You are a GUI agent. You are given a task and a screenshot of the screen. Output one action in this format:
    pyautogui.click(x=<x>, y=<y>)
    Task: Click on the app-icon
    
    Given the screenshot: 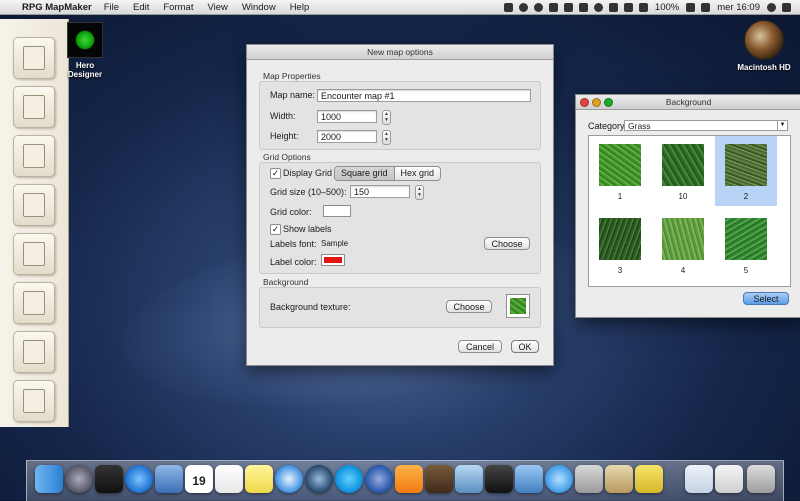 What is the action you would take?
    pyautogui.click(x=649, y=479)
    